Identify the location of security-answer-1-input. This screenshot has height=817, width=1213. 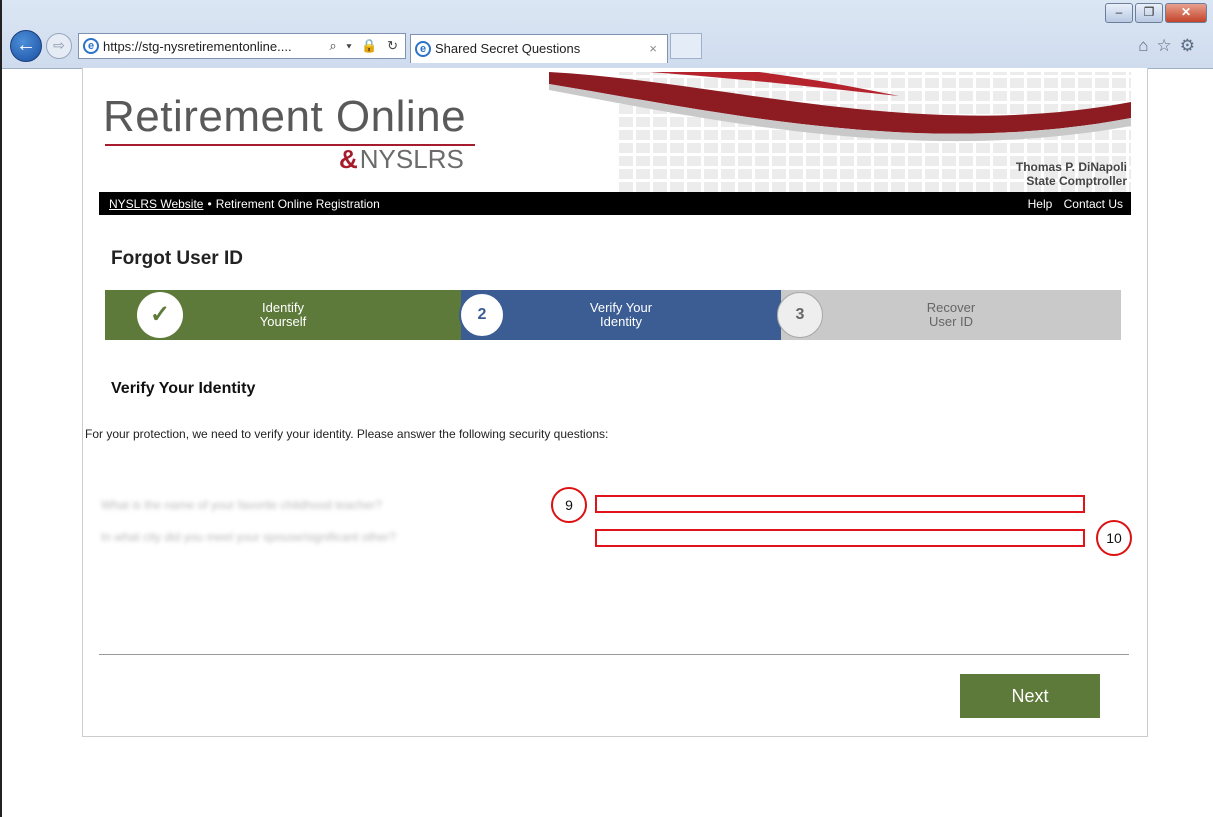
(840, 504).